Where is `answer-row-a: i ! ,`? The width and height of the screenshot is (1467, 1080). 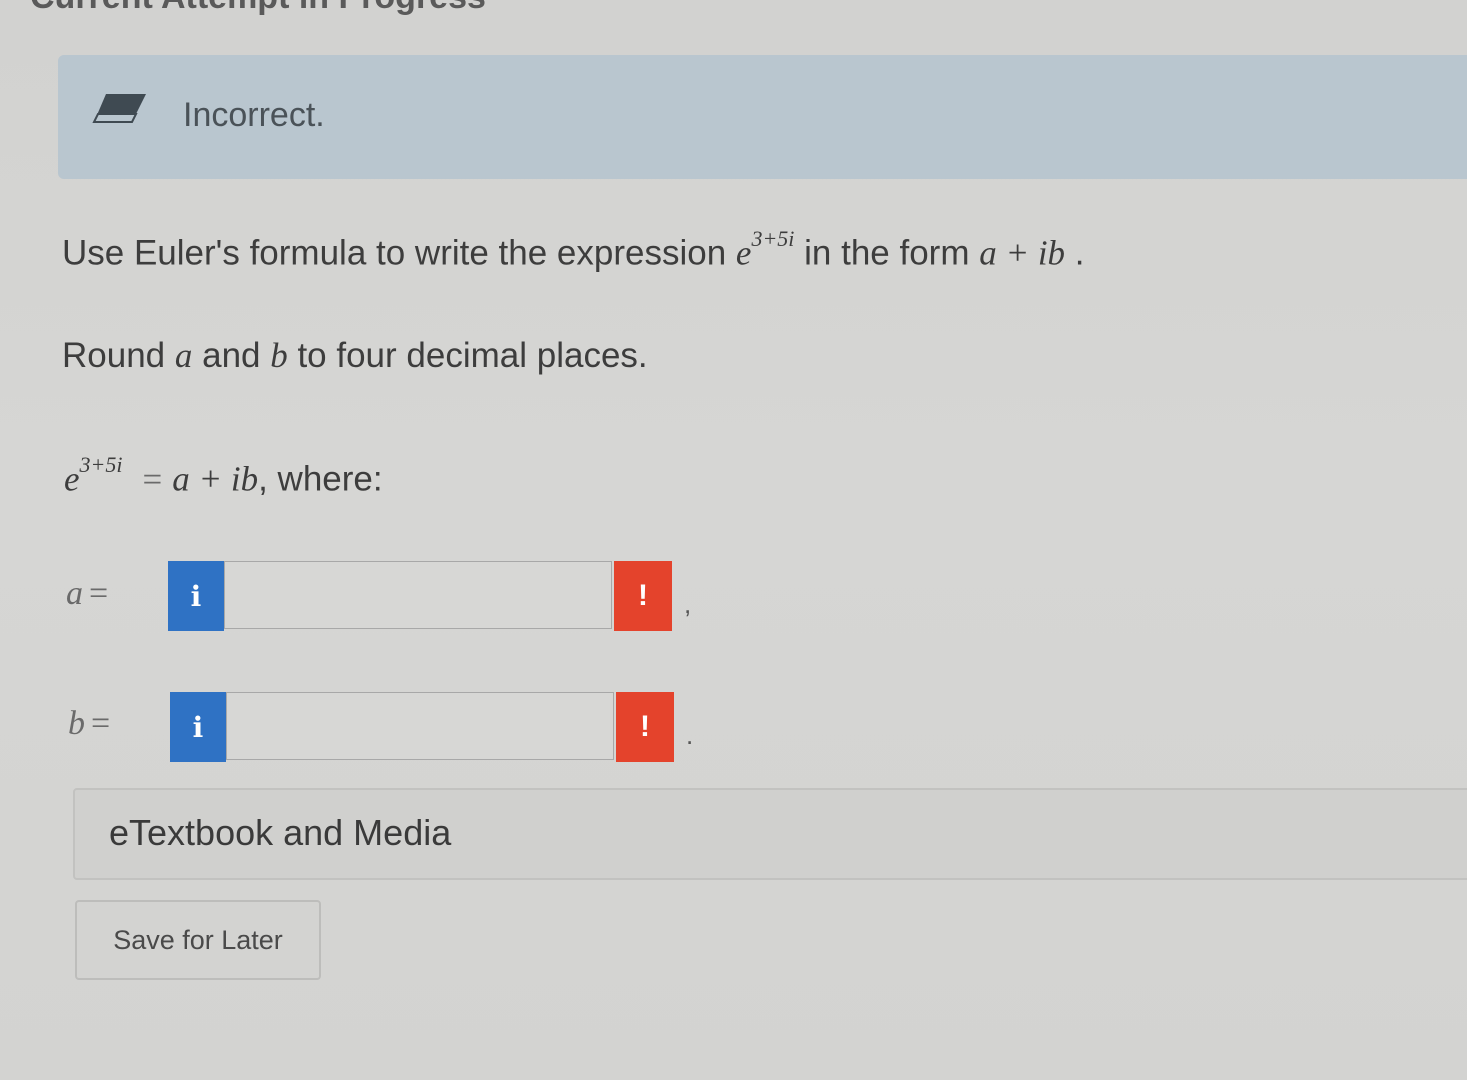
answer-row-a: i ! , is located at coordinates (438, 596).